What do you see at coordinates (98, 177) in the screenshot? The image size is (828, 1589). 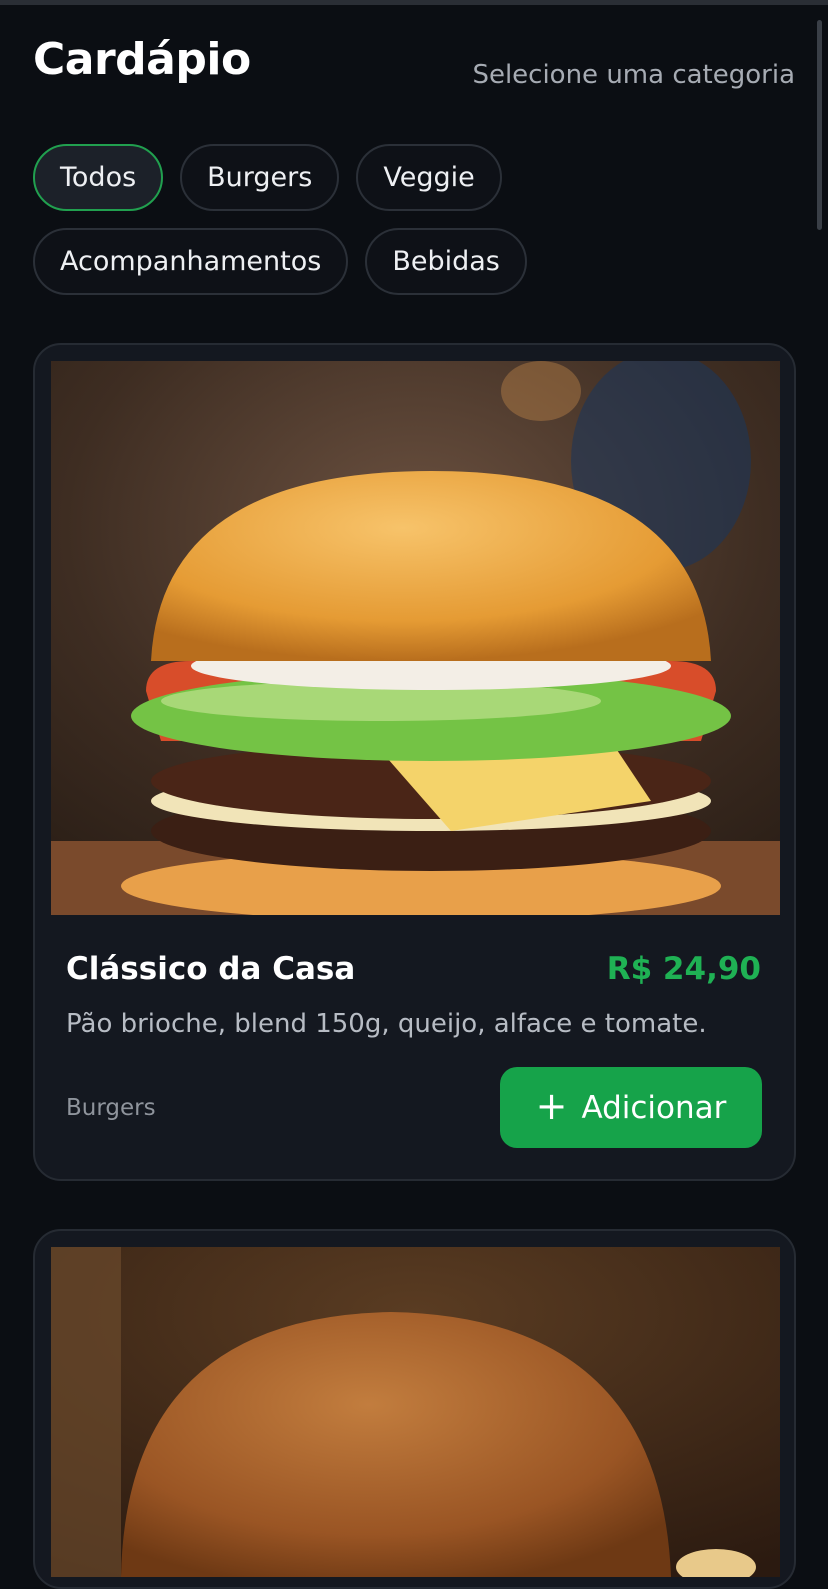 I see `category-chip-todos: Todos` at bounding box center [98, 177].